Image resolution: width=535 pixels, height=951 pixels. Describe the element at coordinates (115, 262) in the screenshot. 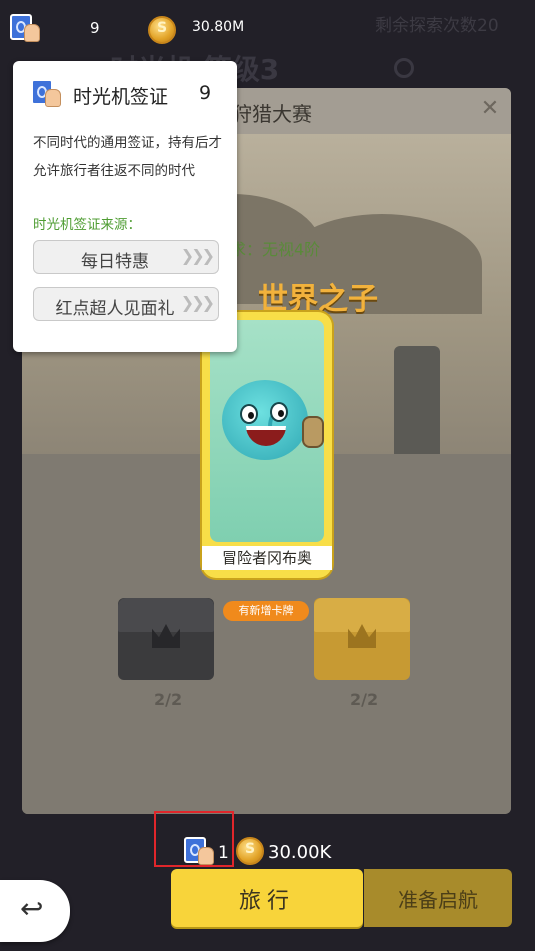

I see `source-label: 每日特惠` at that location.